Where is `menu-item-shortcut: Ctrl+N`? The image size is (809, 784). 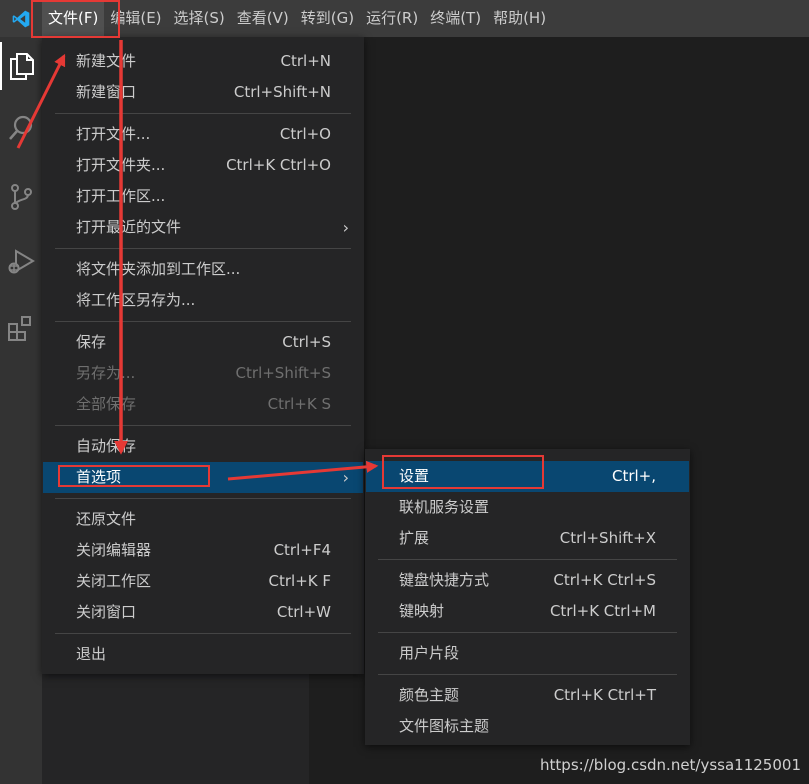
menu-item-shortcut: Ctrl+N is located at coordinates (305, 61).